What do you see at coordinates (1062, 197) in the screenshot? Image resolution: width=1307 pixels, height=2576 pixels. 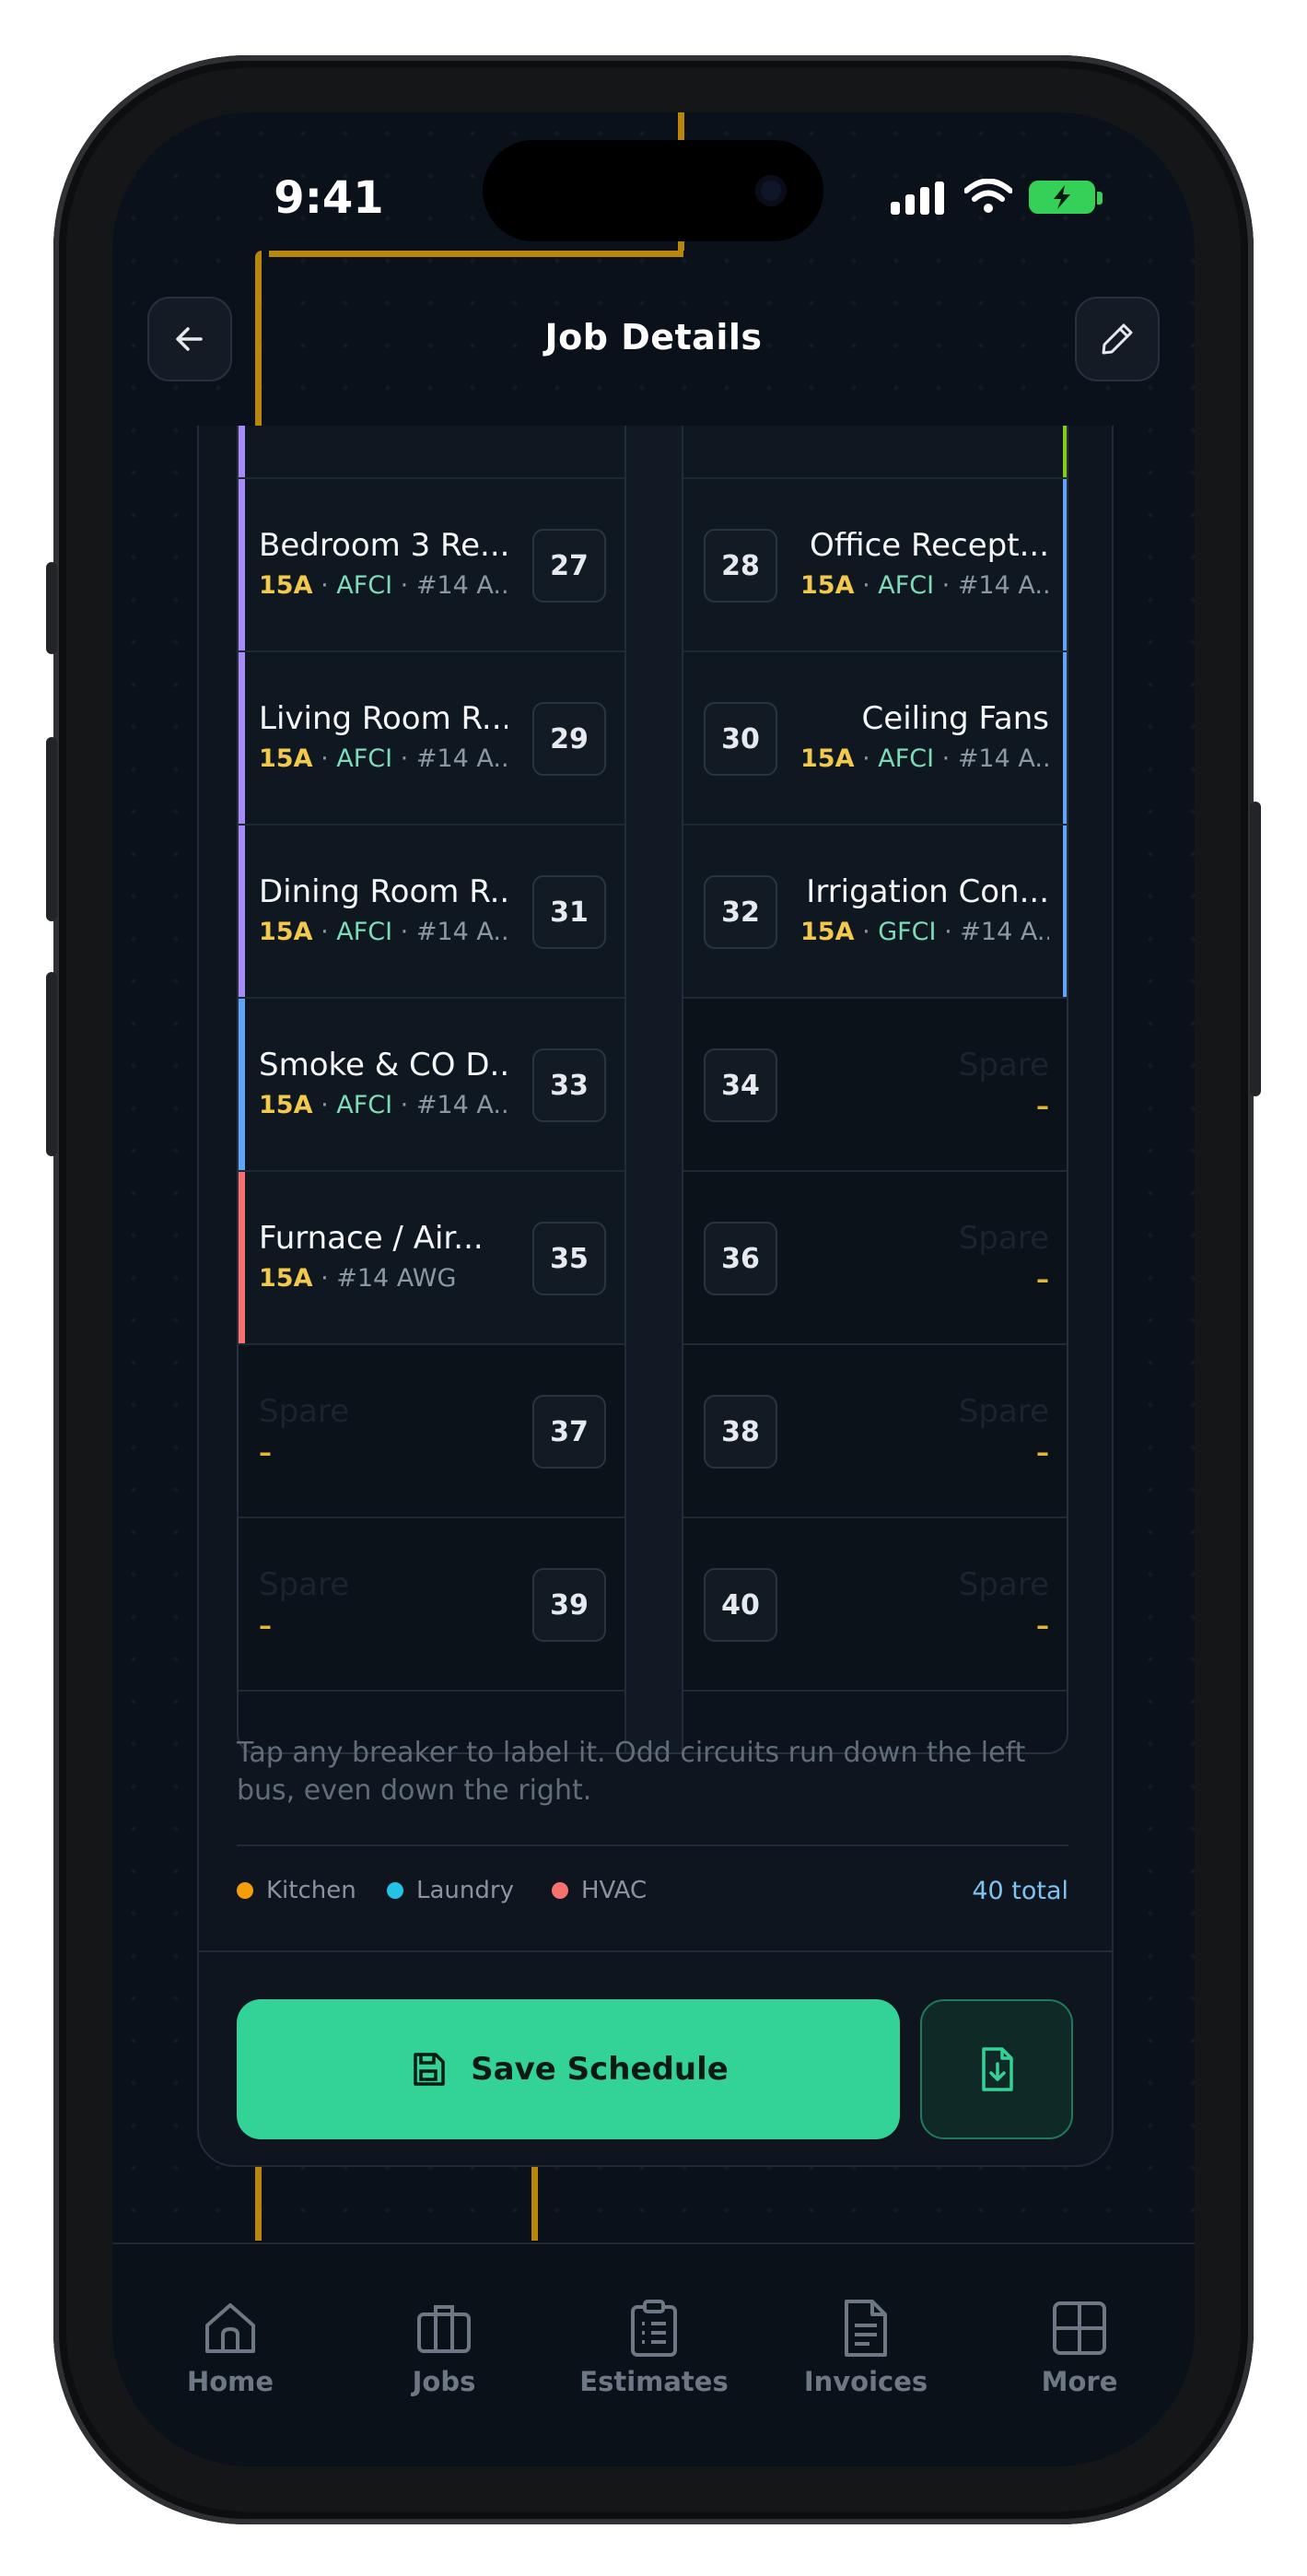 I see `battery-icon` at bounding box center [1062, 197].